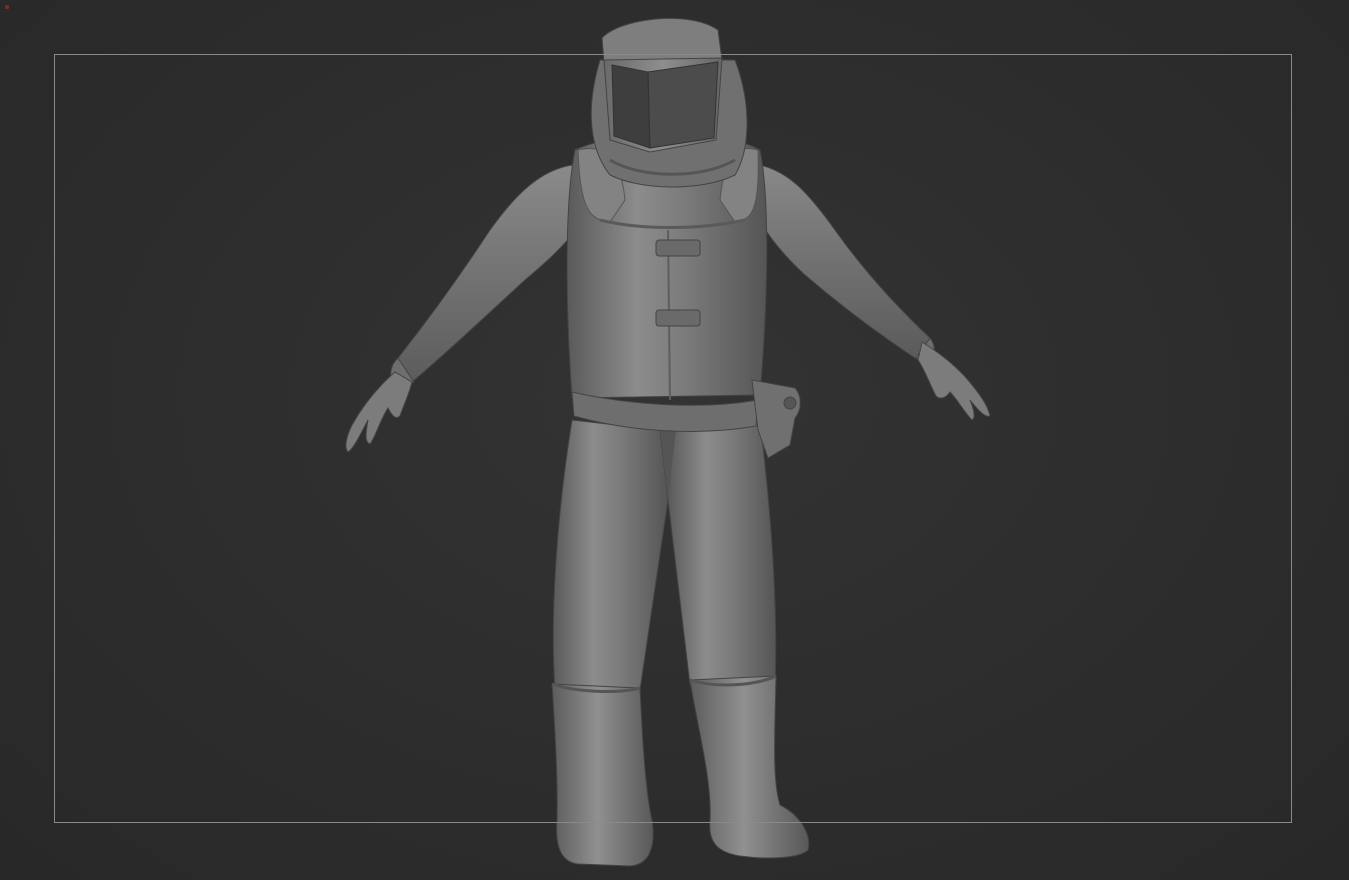  What do you see at coordinates (662, 85) in the screenshot?
I see `helmet` at bounding box center [662, 85].